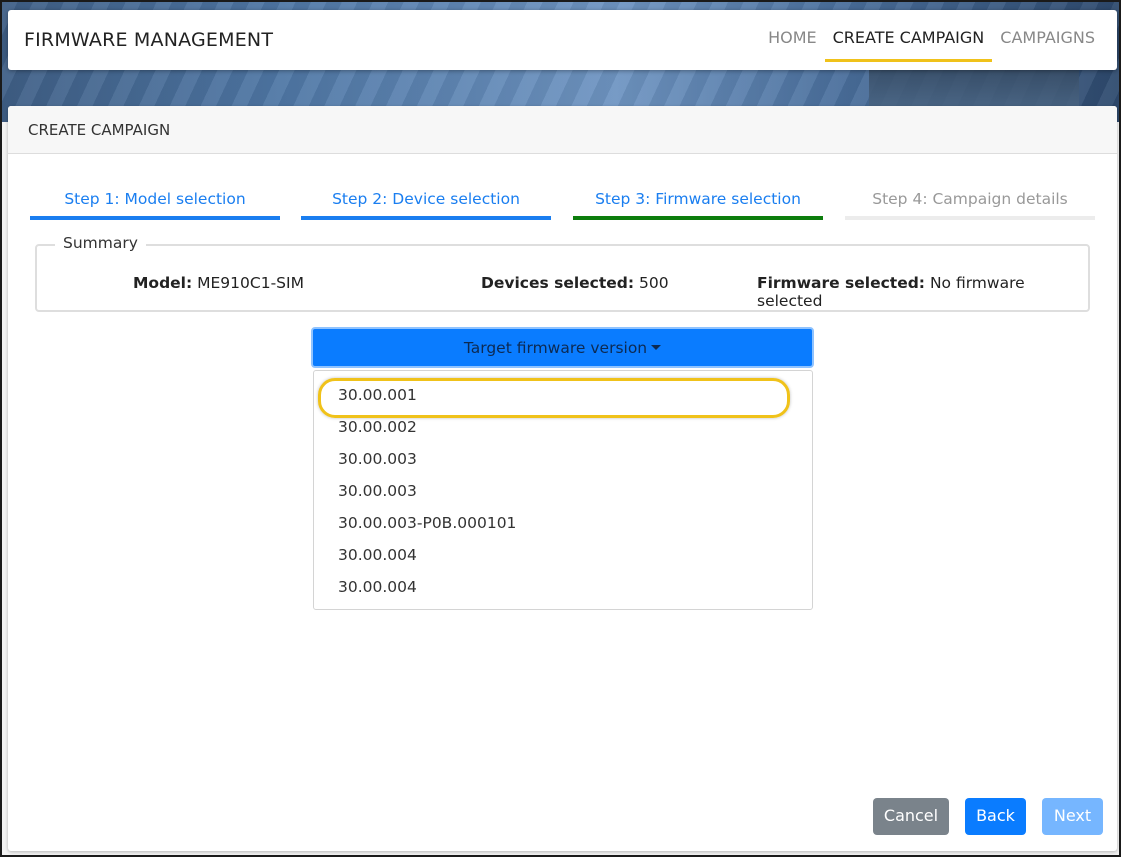  I want to click on target-firmware-dropdown: Target firmware version, so click(562, 347).